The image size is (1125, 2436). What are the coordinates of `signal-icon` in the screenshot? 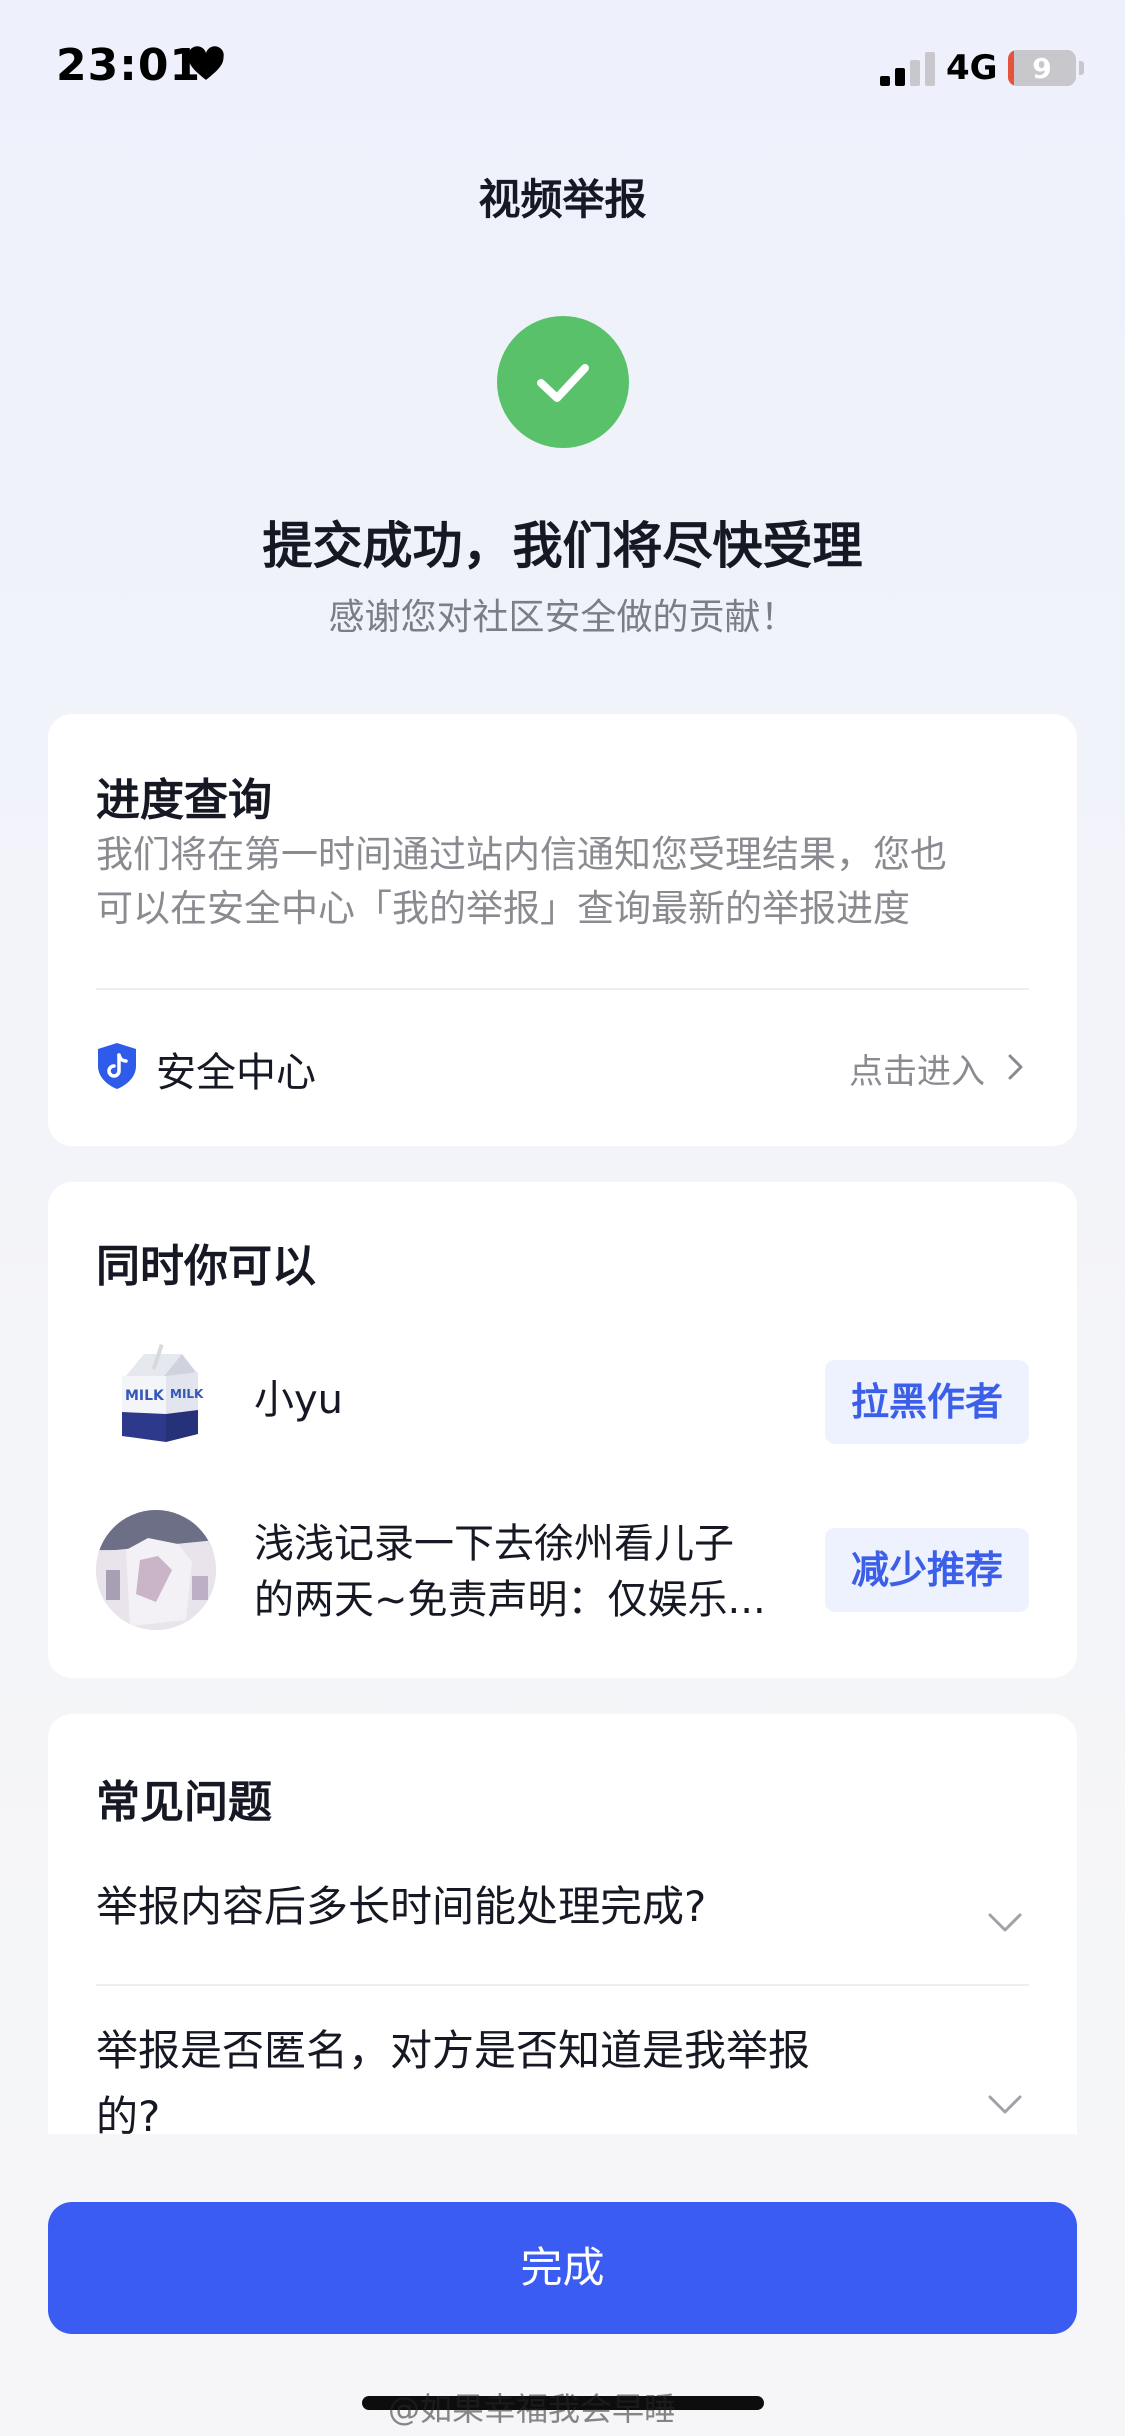 It's located at (907, 69).